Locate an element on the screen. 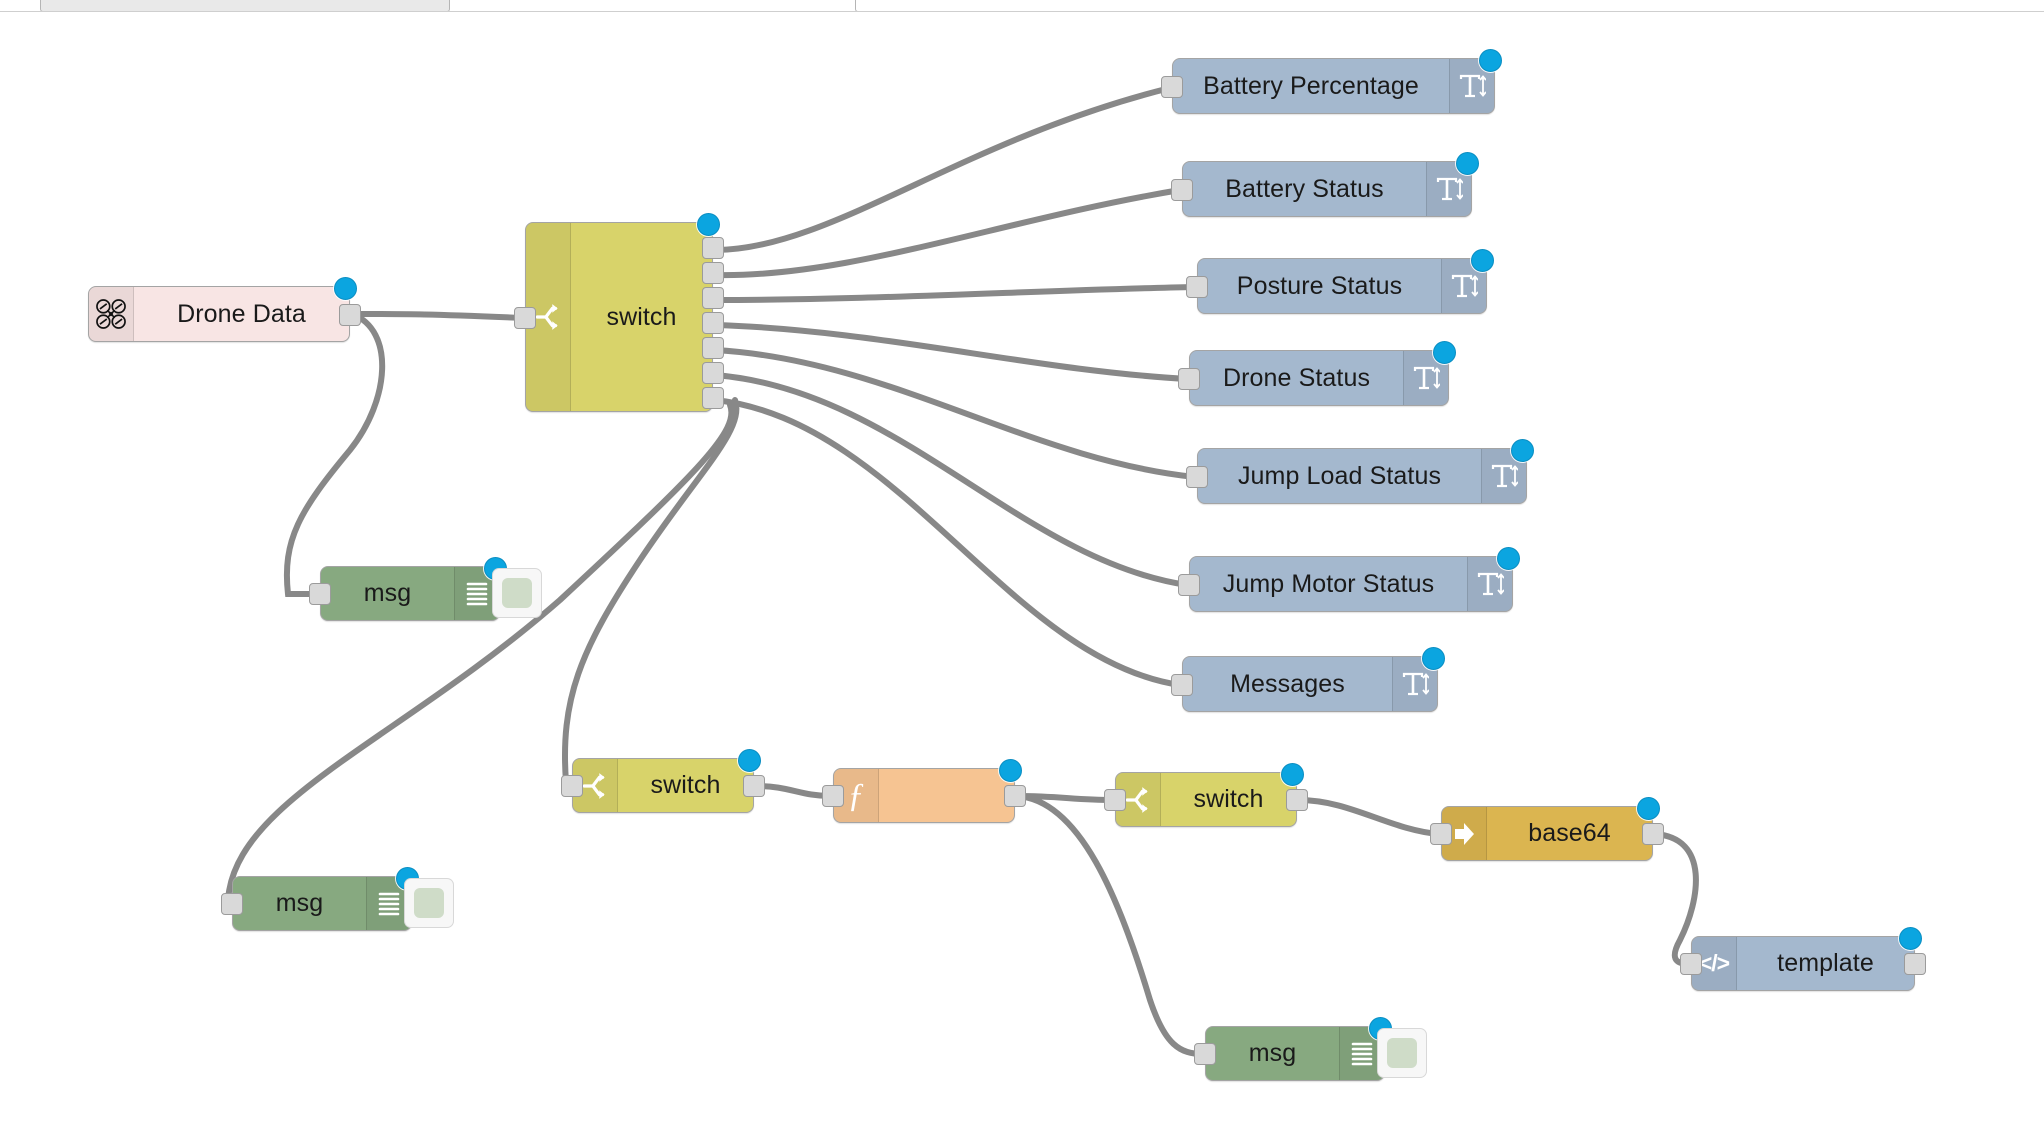 The width and height of the screenshot is (2044, 1132). wire-sw1-battery-status is located at coordinates (947, 233).